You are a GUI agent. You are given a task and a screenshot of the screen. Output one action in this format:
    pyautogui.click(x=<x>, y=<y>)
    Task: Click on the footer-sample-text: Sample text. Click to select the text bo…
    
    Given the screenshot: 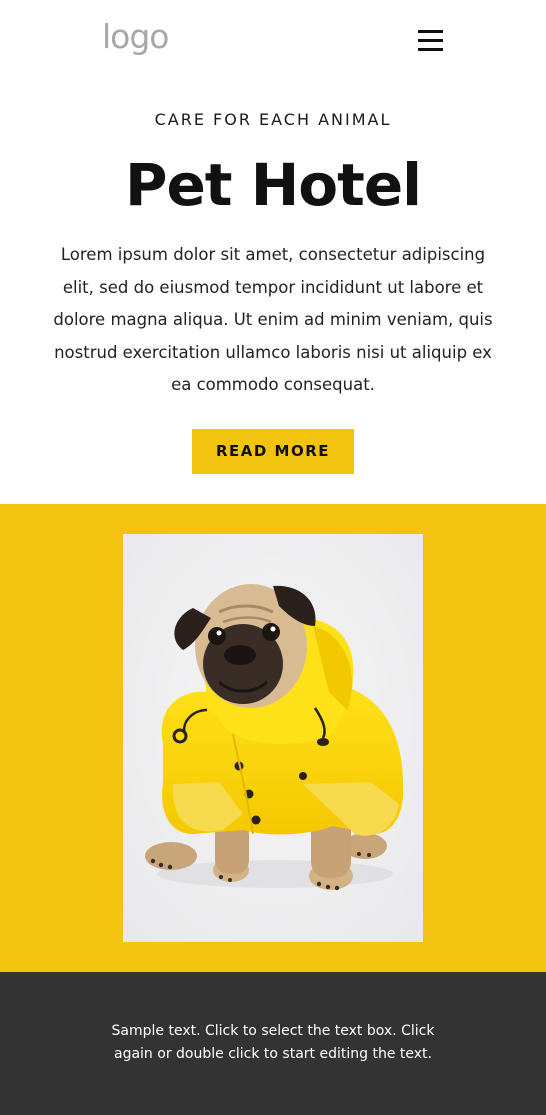 What is the action you would take?
    pyautogui.click(x=273, y=1043)
    